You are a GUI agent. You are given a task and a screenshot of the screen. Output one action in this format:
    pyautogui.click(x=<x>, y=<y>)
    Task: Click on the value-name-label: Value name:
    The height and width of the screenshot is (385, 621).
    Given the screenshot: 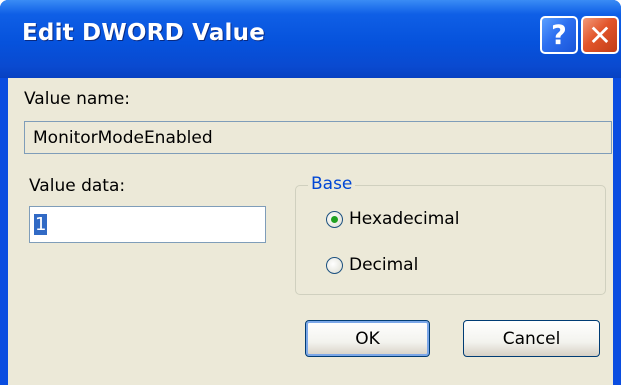 What is the action you would take?
    pyautogui.click(x=77, y=99)
    